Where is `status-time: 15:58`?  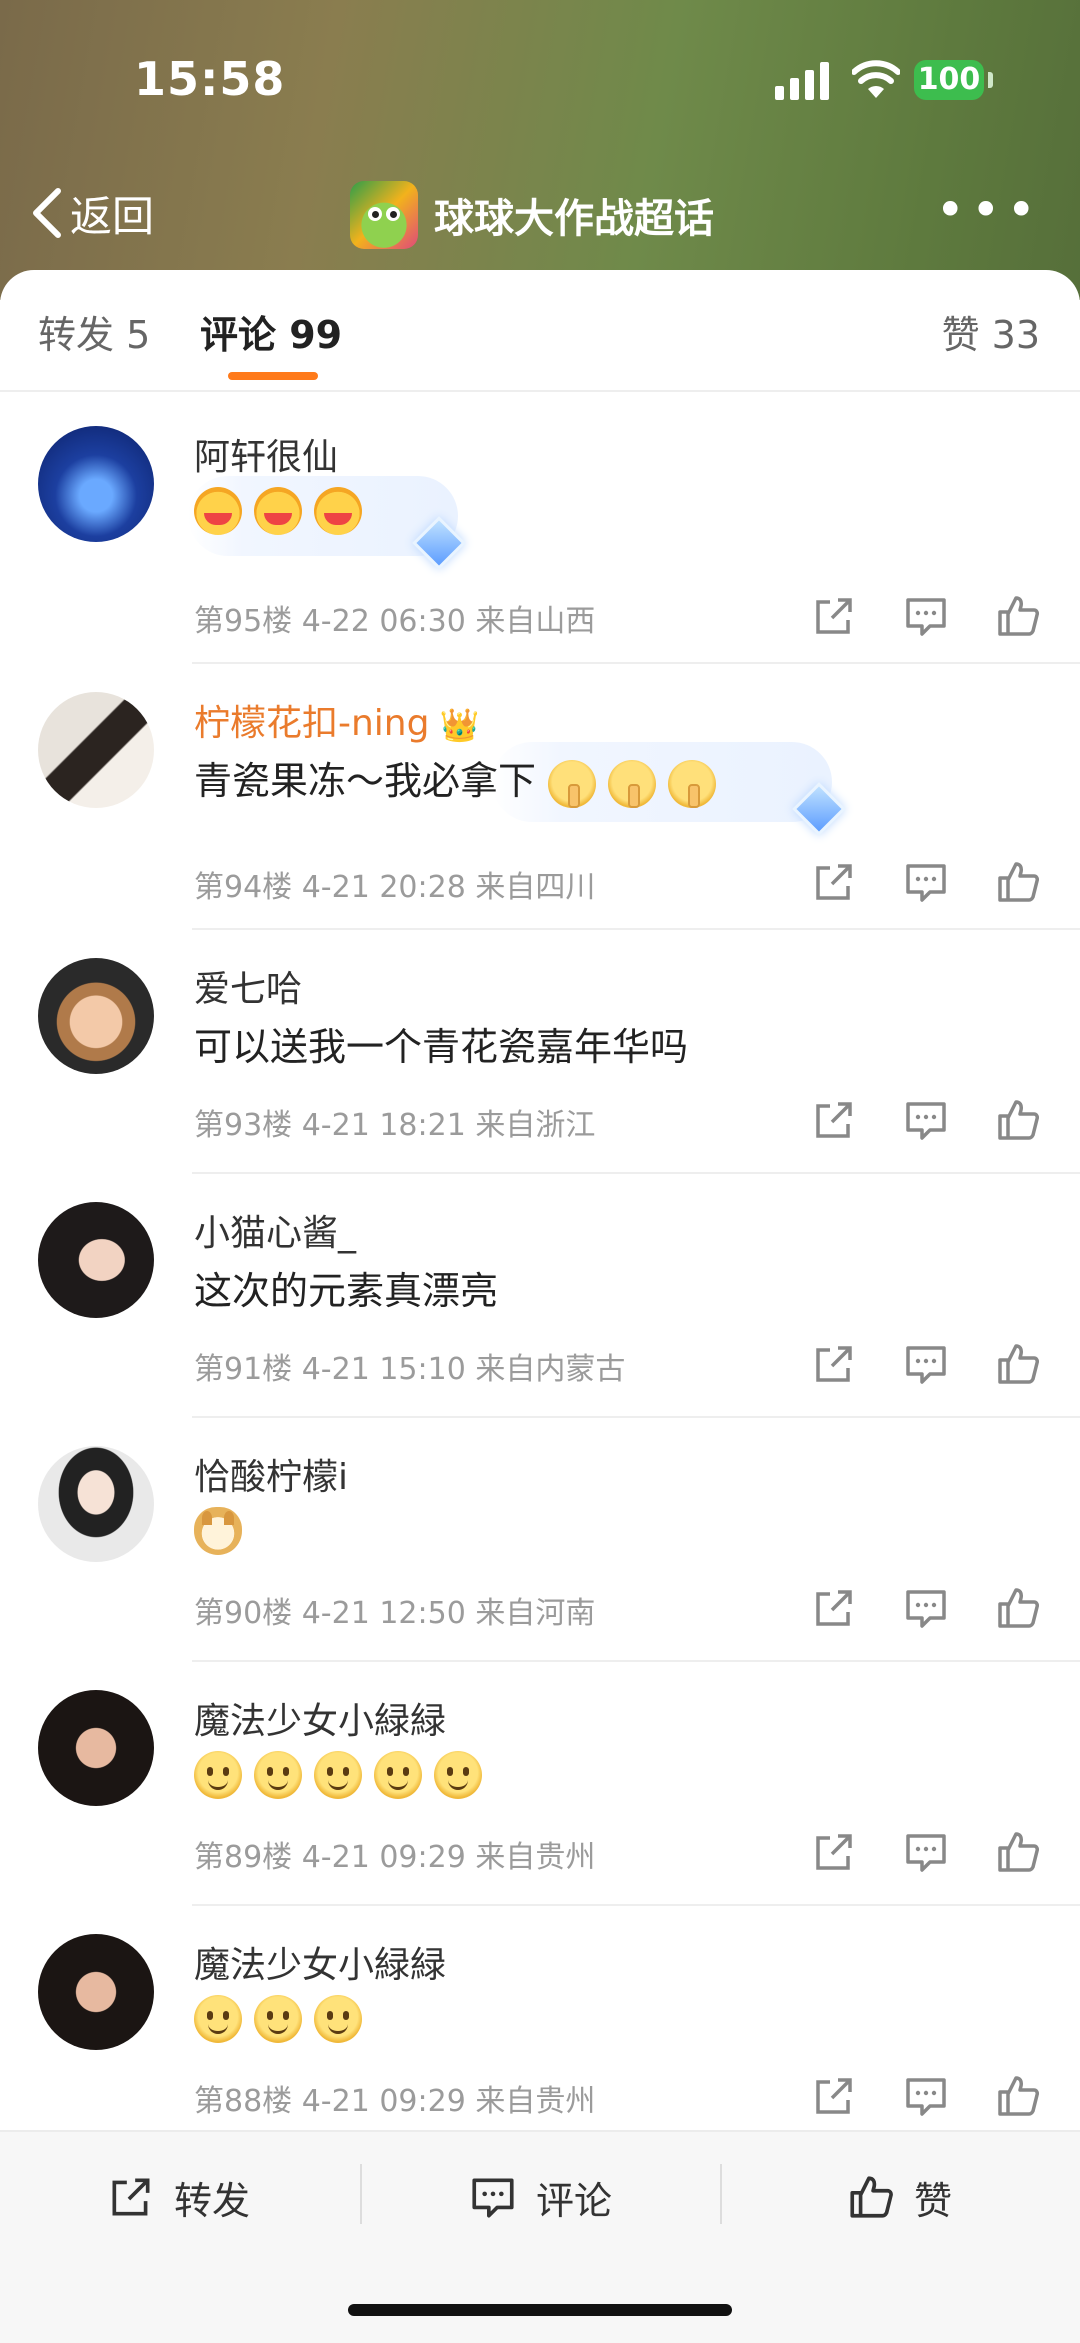 status-time: 15:58 is located at coordinates (210, 79).